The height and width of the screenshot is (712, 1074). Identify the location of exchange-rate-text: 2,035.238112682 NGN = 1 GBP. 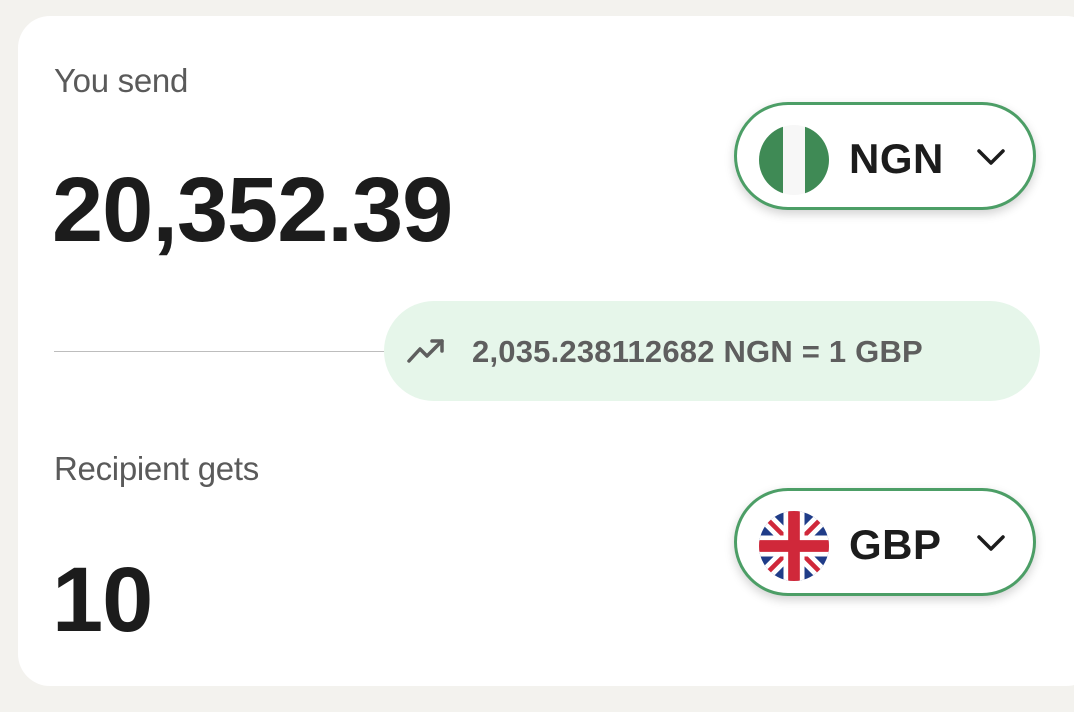
(697, 351).